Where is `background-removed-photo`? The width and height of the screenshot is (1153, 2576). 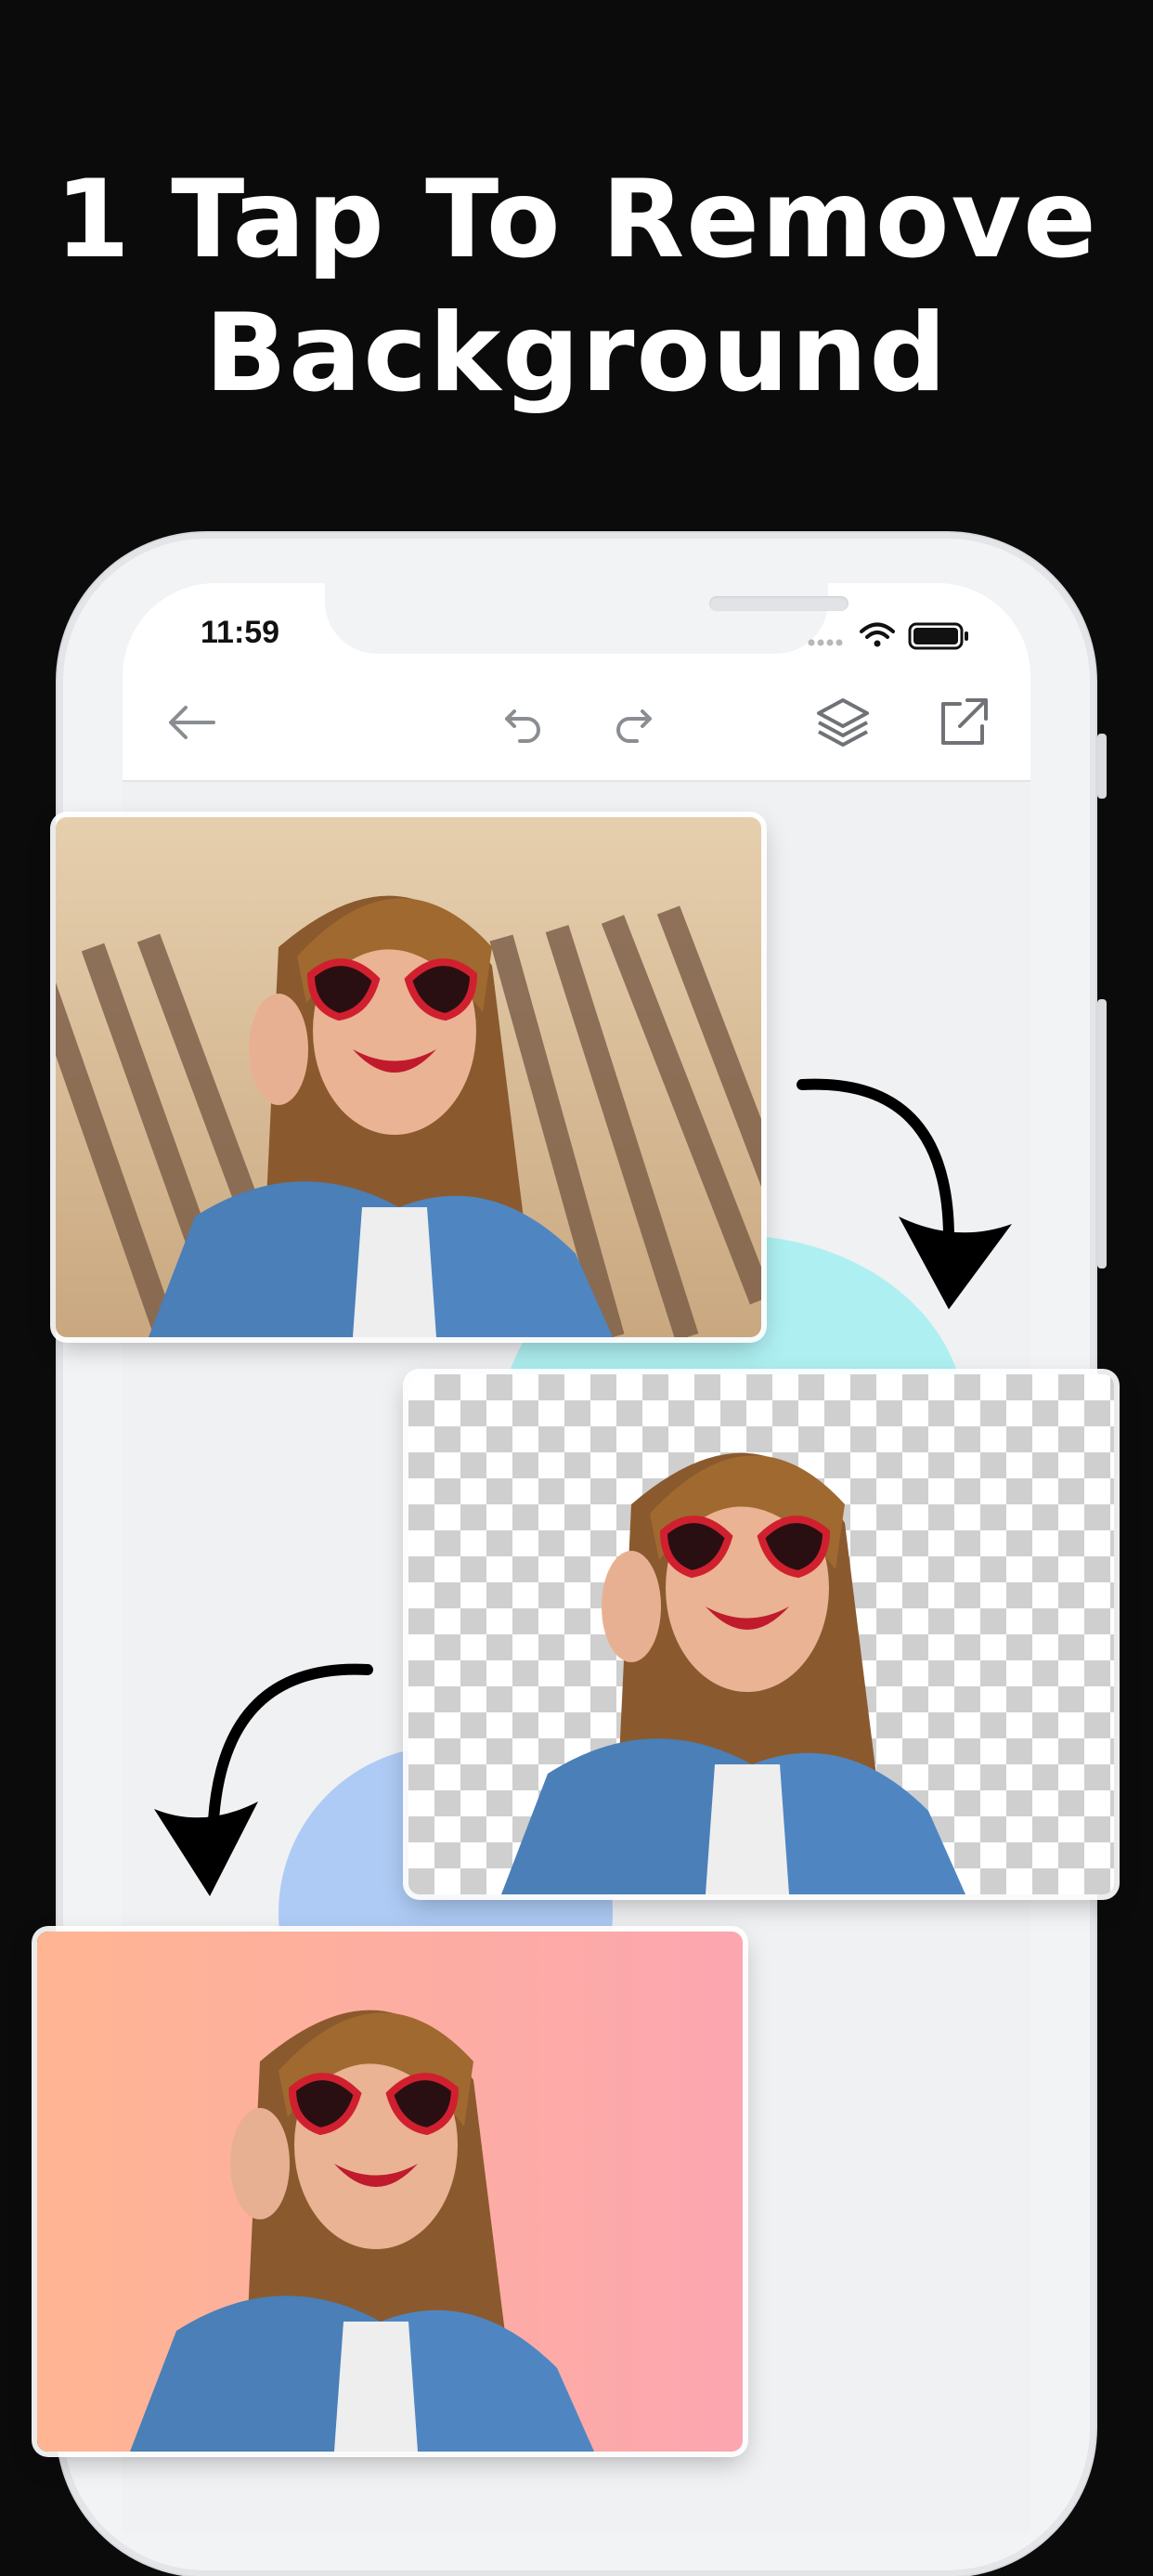
background-removed-photo is located at coordinates (761, 1634).